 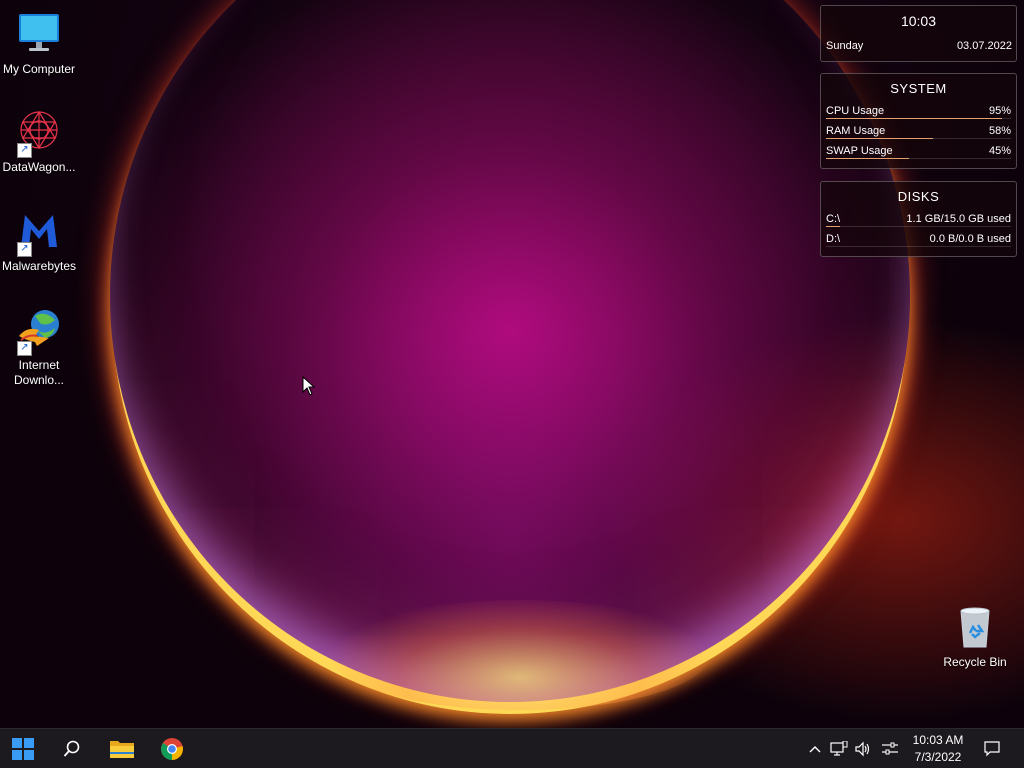 I want to click on monitor-icon, so click(x=39, y=34).